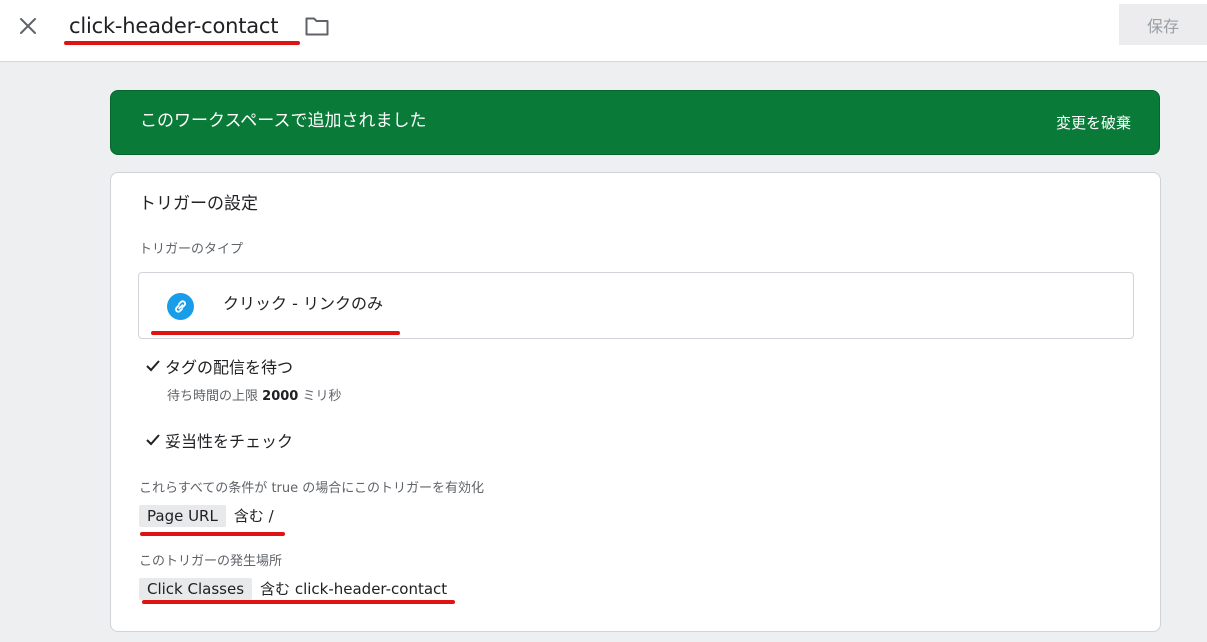 The width and height of the screenshot is (1207, 642). What do you see at coordinates (636, 305) in the screenshot?
I see `trigger-type-selector: クリック - リンクのみ` at bounding box center [636, 305].